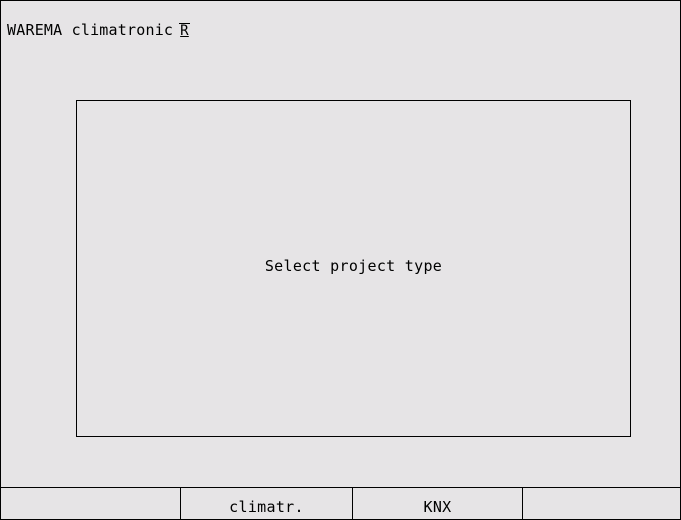 The width and height of the screenshot is (681, 520). I want to click on softkey-1-empty, so click(91, 503).